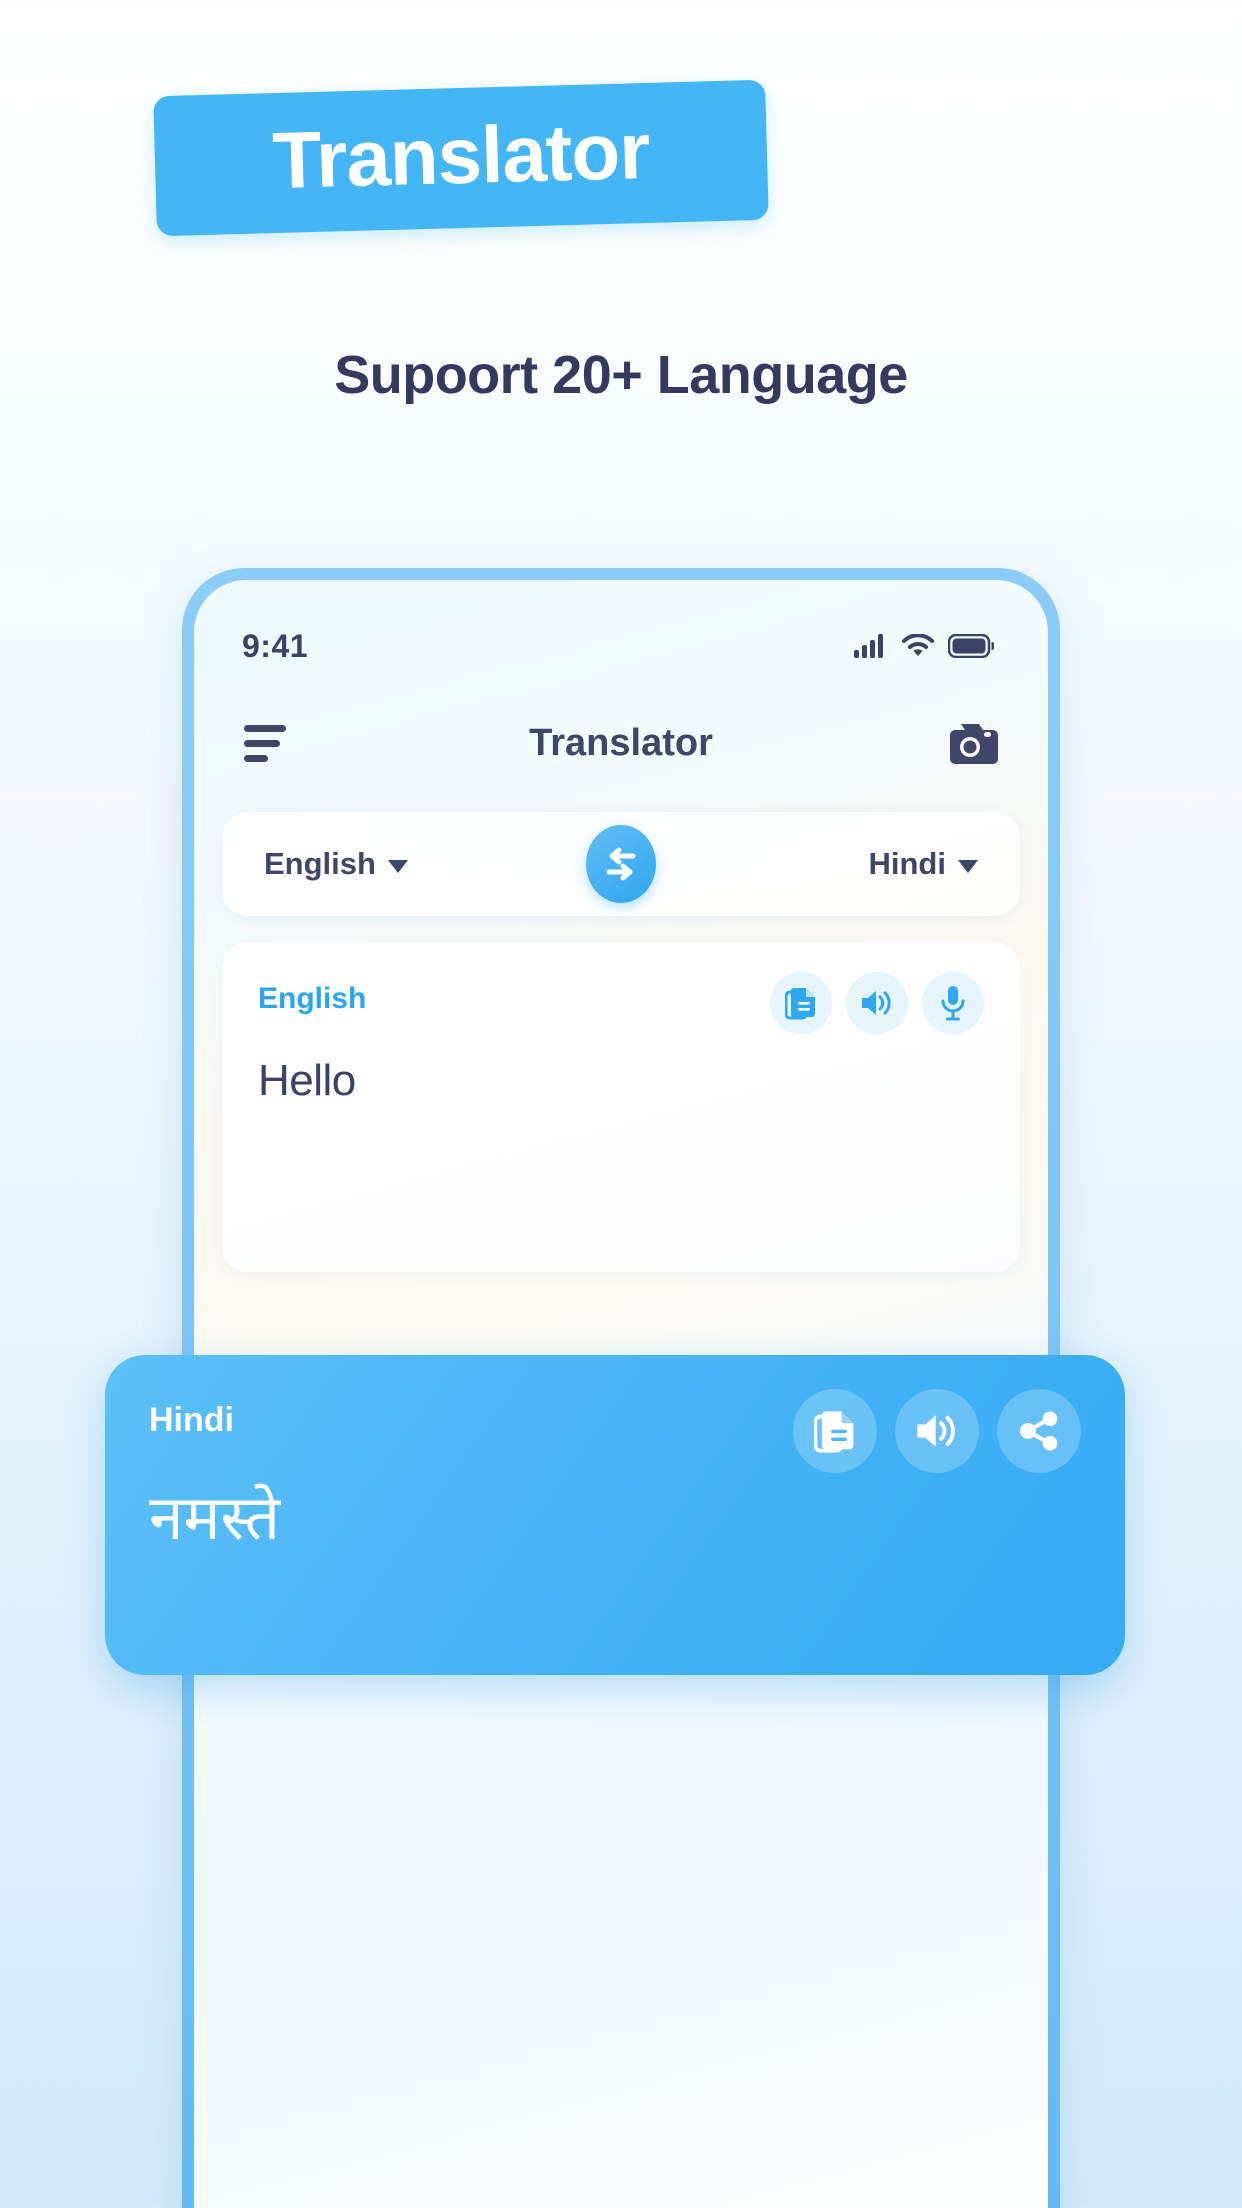 This screenshot has height=2208, width=1242. I want to click on target-card-header: Hindi, so click(615, 1431).